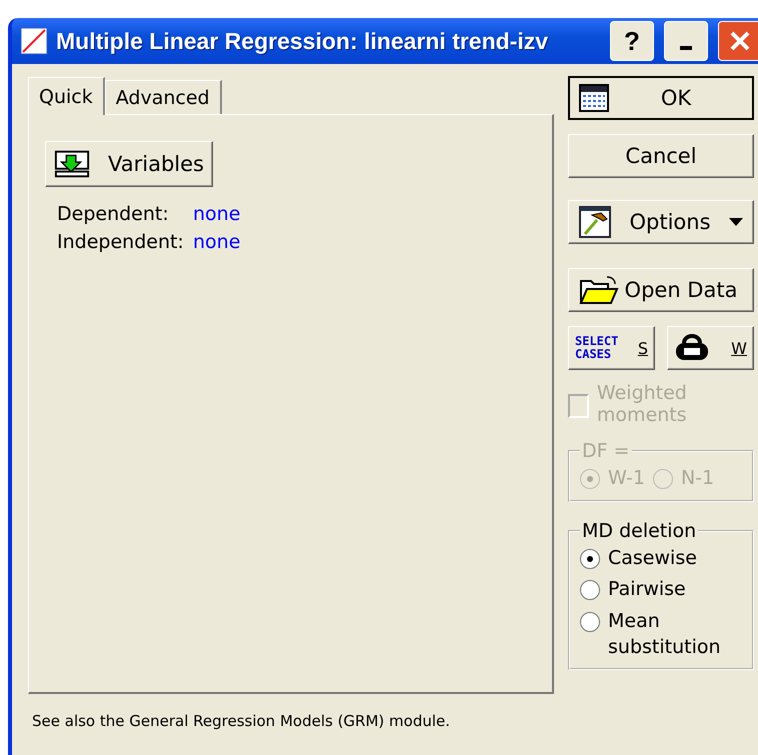 The width and height of the screenshot is (758, 755). I want to click on options-button: Options, so click(661, 222).